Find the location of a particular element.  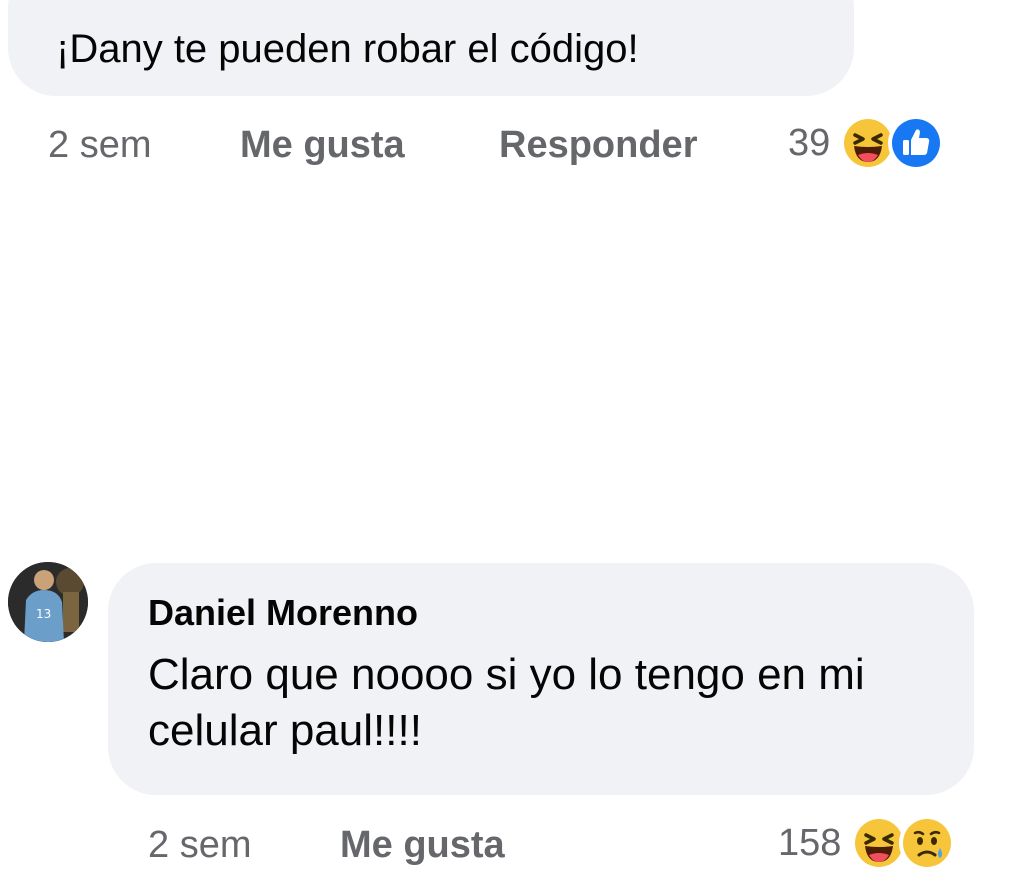

reaction-count: 39 is located at coordinates (809, 143).